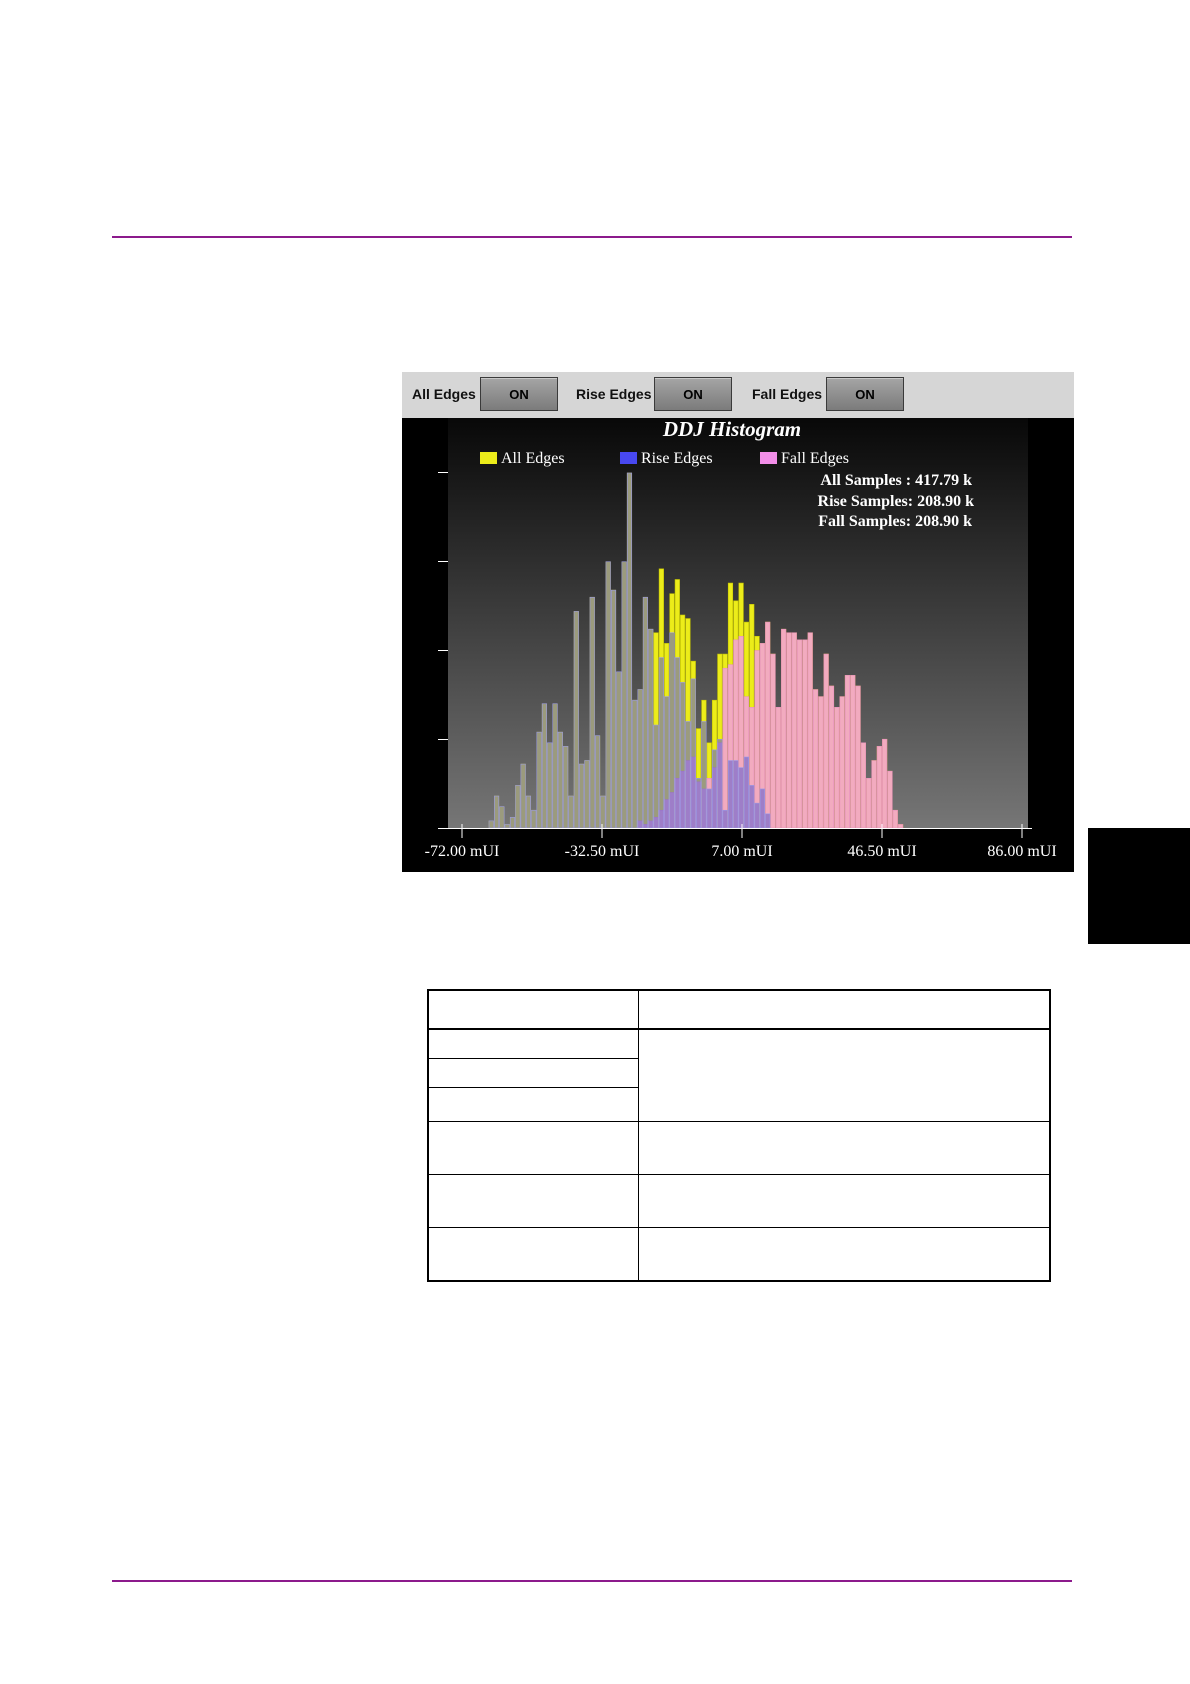 The height and width of the screenshot is (1684, 1190). What do you see at coordinates (881, 851) in the screenshot?
I see `x-tick-label: 46.50 mUI` at bounding box center [881, 851].